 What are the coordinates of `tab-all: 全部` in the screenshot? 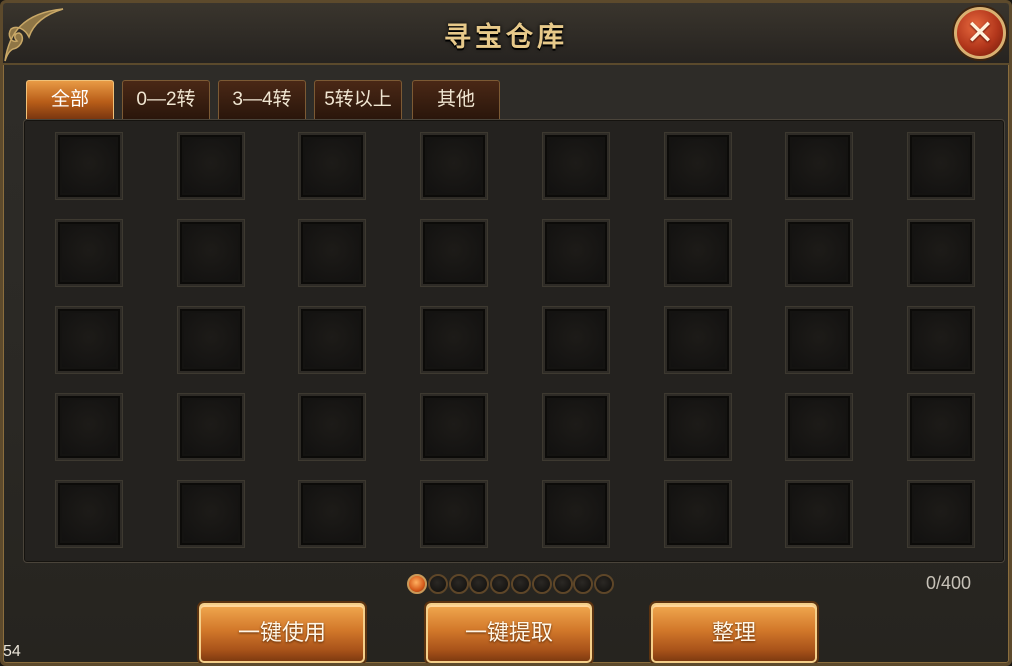 It's located at (70, 99).